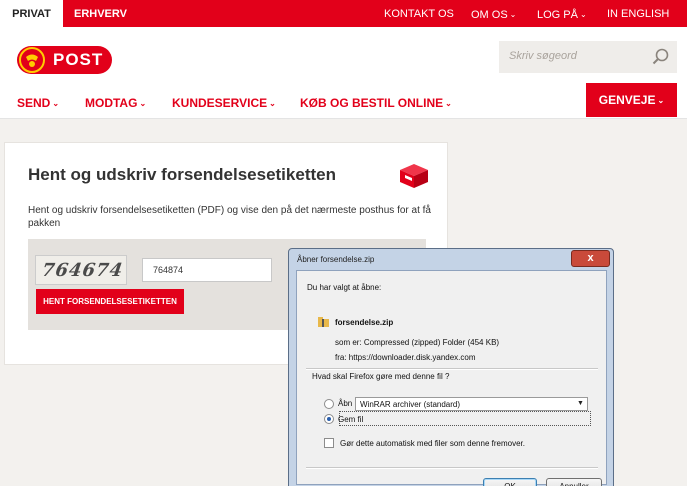 This screenshot has width=687, height=486. I want to click on dropdown-arrow-icon: ▼, so click(580, 403).